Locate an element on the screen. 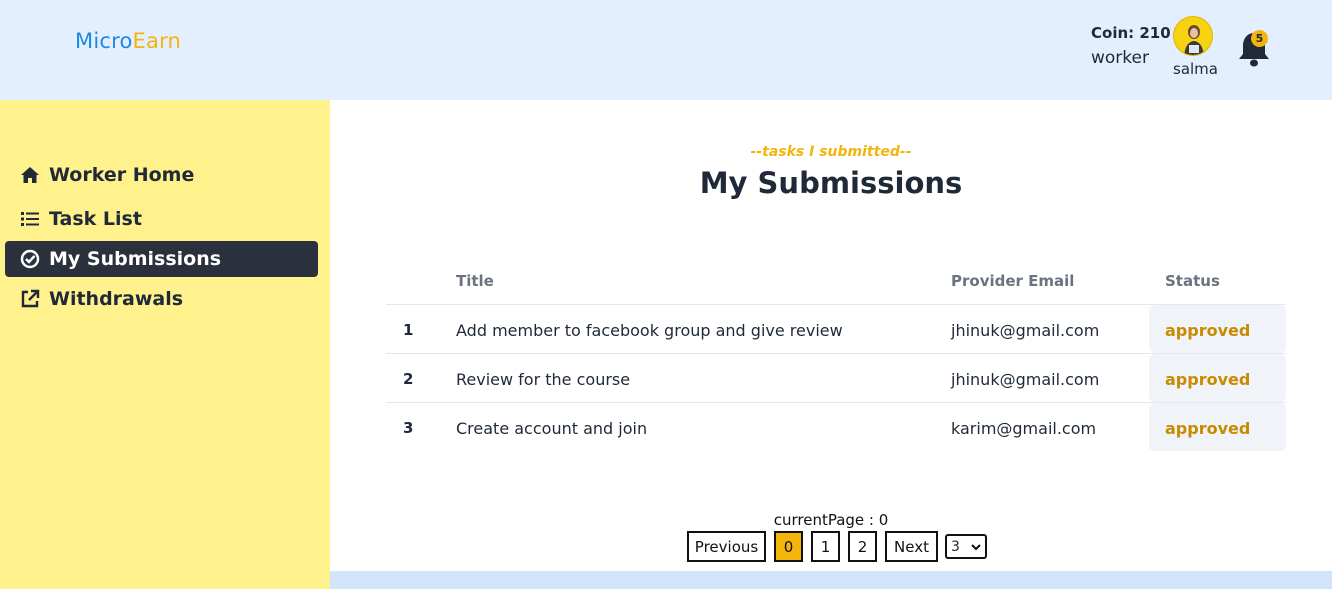 Image resolution: width=1332 pixels, height=589 pixels. pagination: Previous 0 1 2 Next 3 is located at coordinates (837, 546).